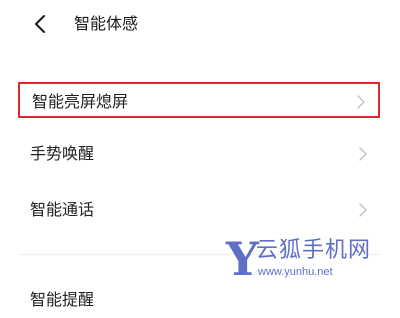  What do you see at coordinates (199, 210) in the screenshot?
I see `setting-item-smart-call: 智能通话` at bounding box center [199, 210].